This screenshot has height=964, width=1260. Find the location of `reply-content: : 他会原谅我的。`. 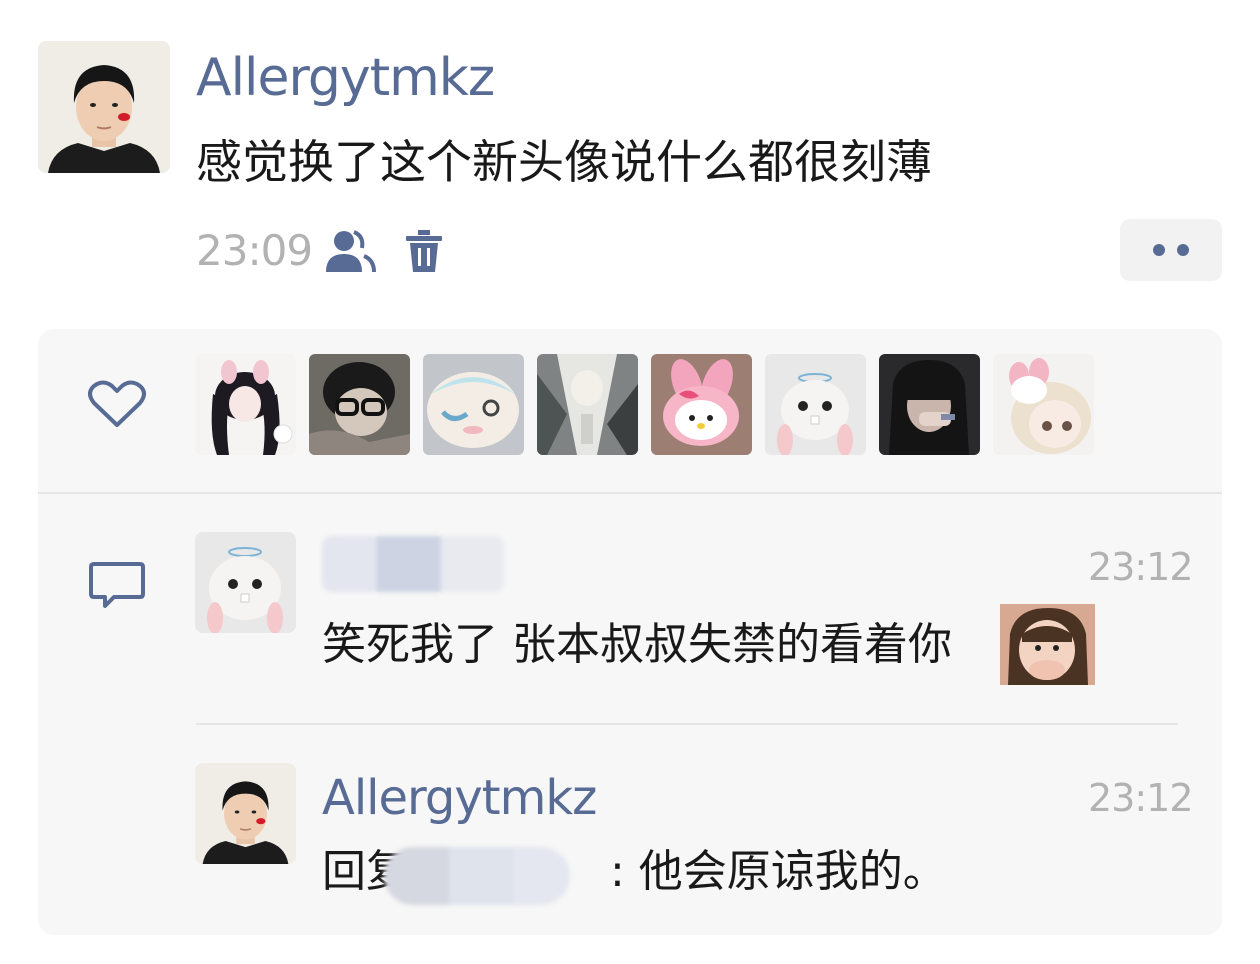

reply-content: : 他会原谅我的。 is located at coordinates (778, 871).